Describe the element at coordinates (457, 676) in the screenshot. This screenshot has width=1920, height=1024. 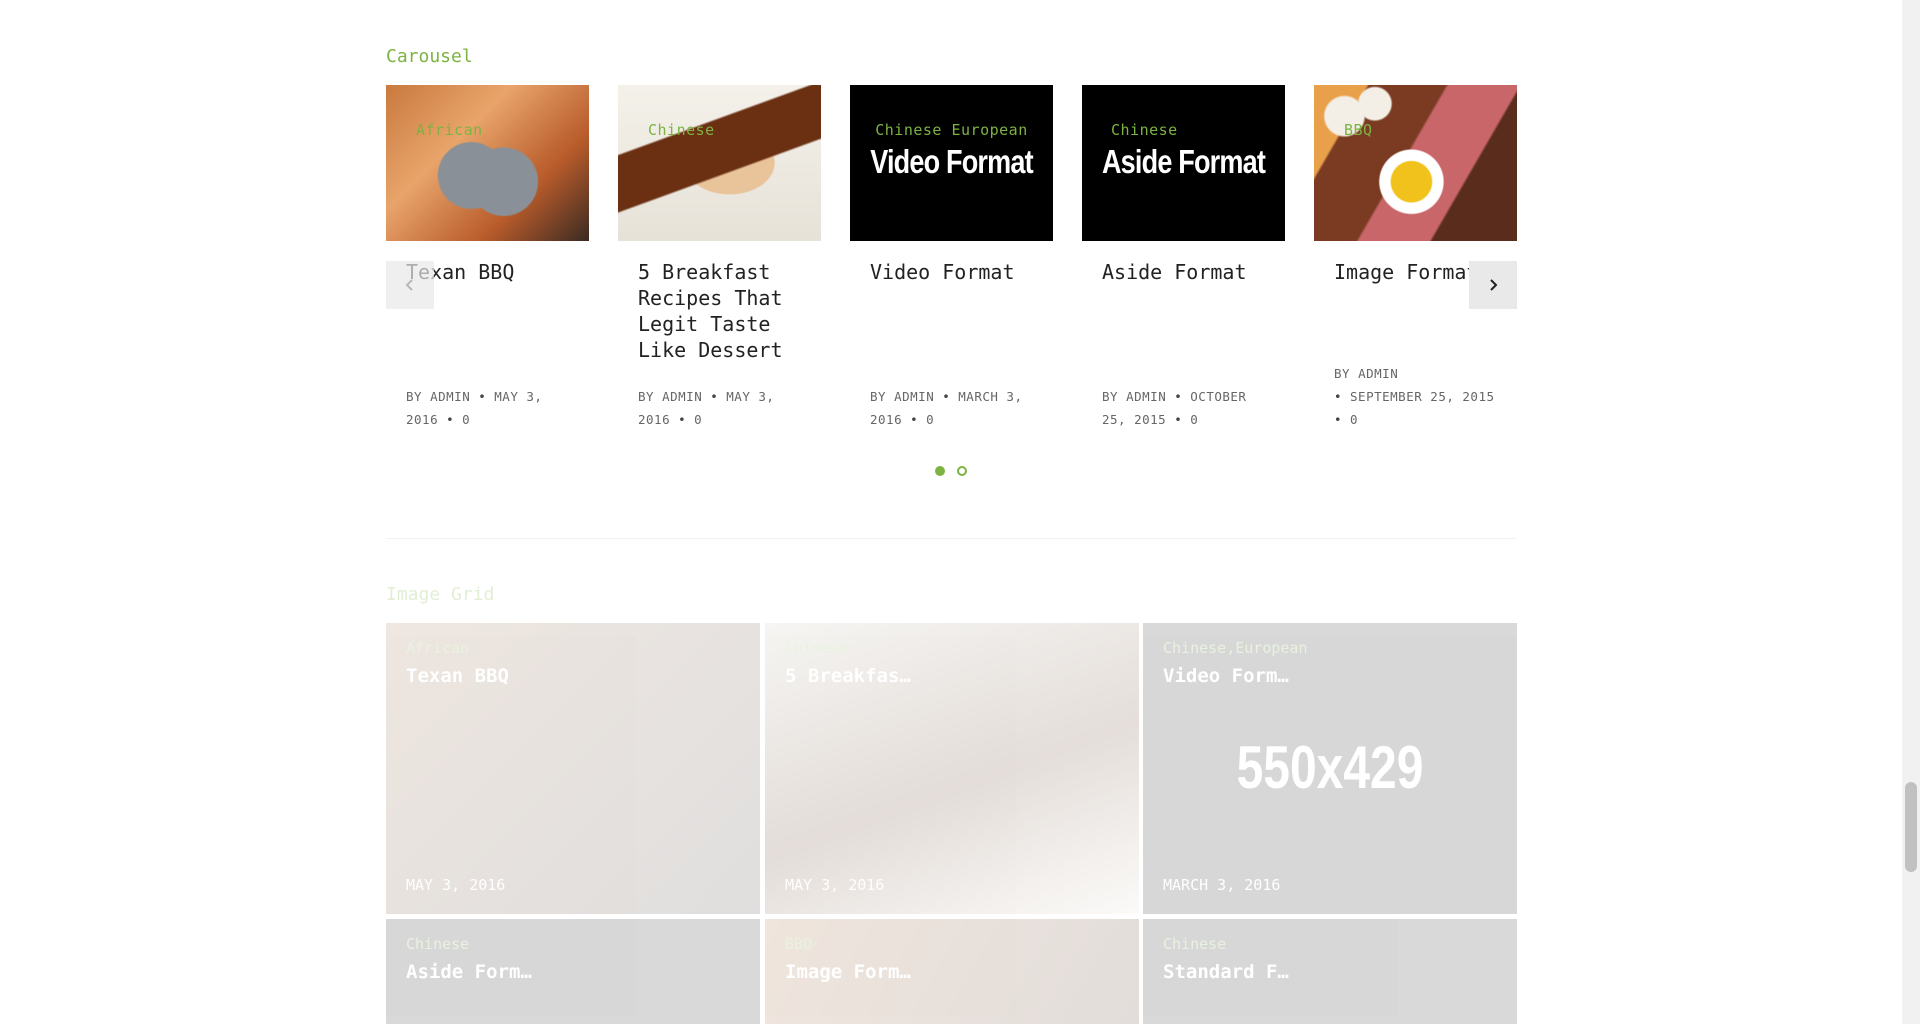
I see `tile-title: Texan BBQ` at that location.